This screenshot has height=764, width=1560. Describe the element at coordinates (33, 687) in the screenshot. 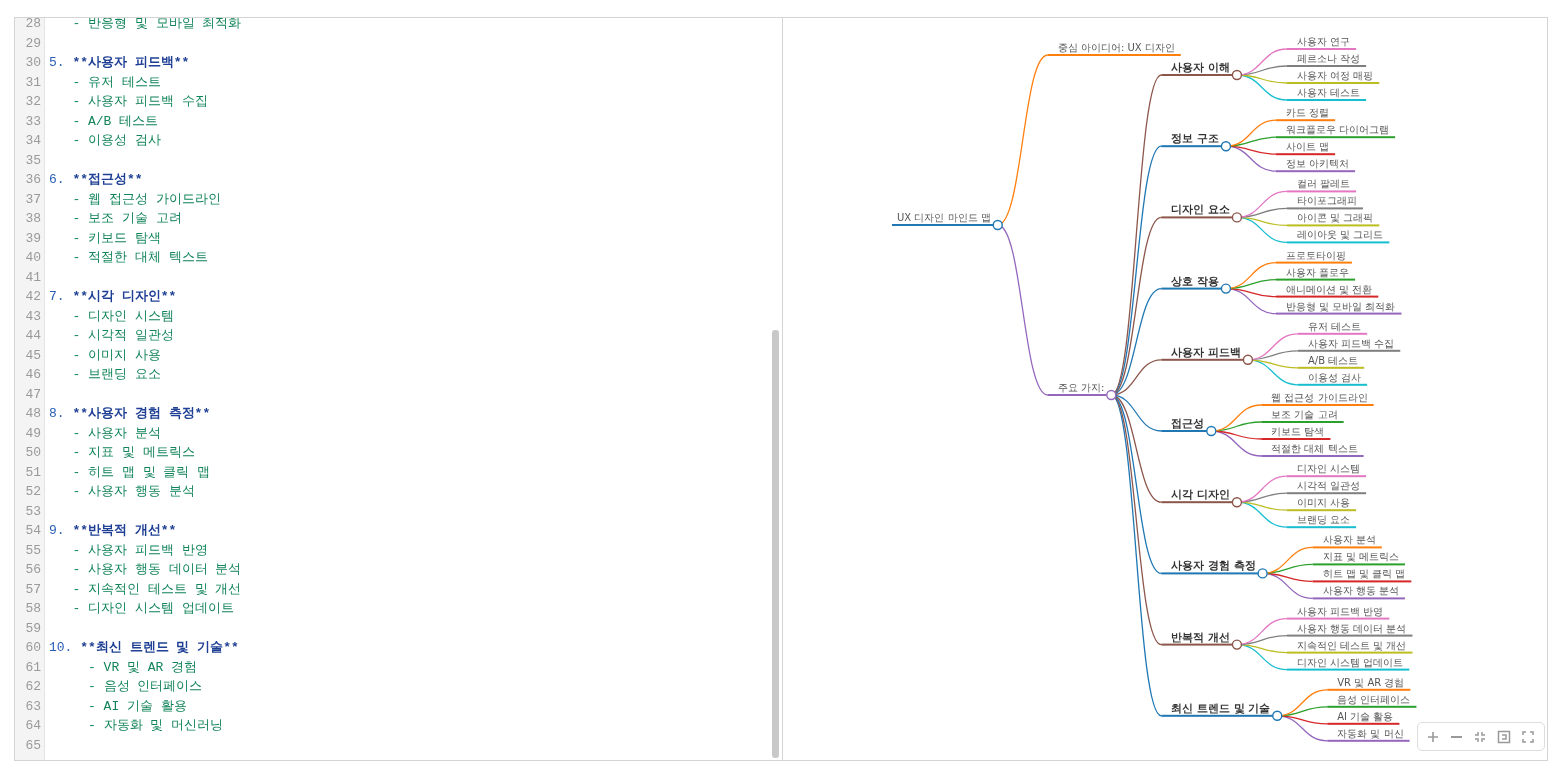

I see `line-number: 62` at that location.